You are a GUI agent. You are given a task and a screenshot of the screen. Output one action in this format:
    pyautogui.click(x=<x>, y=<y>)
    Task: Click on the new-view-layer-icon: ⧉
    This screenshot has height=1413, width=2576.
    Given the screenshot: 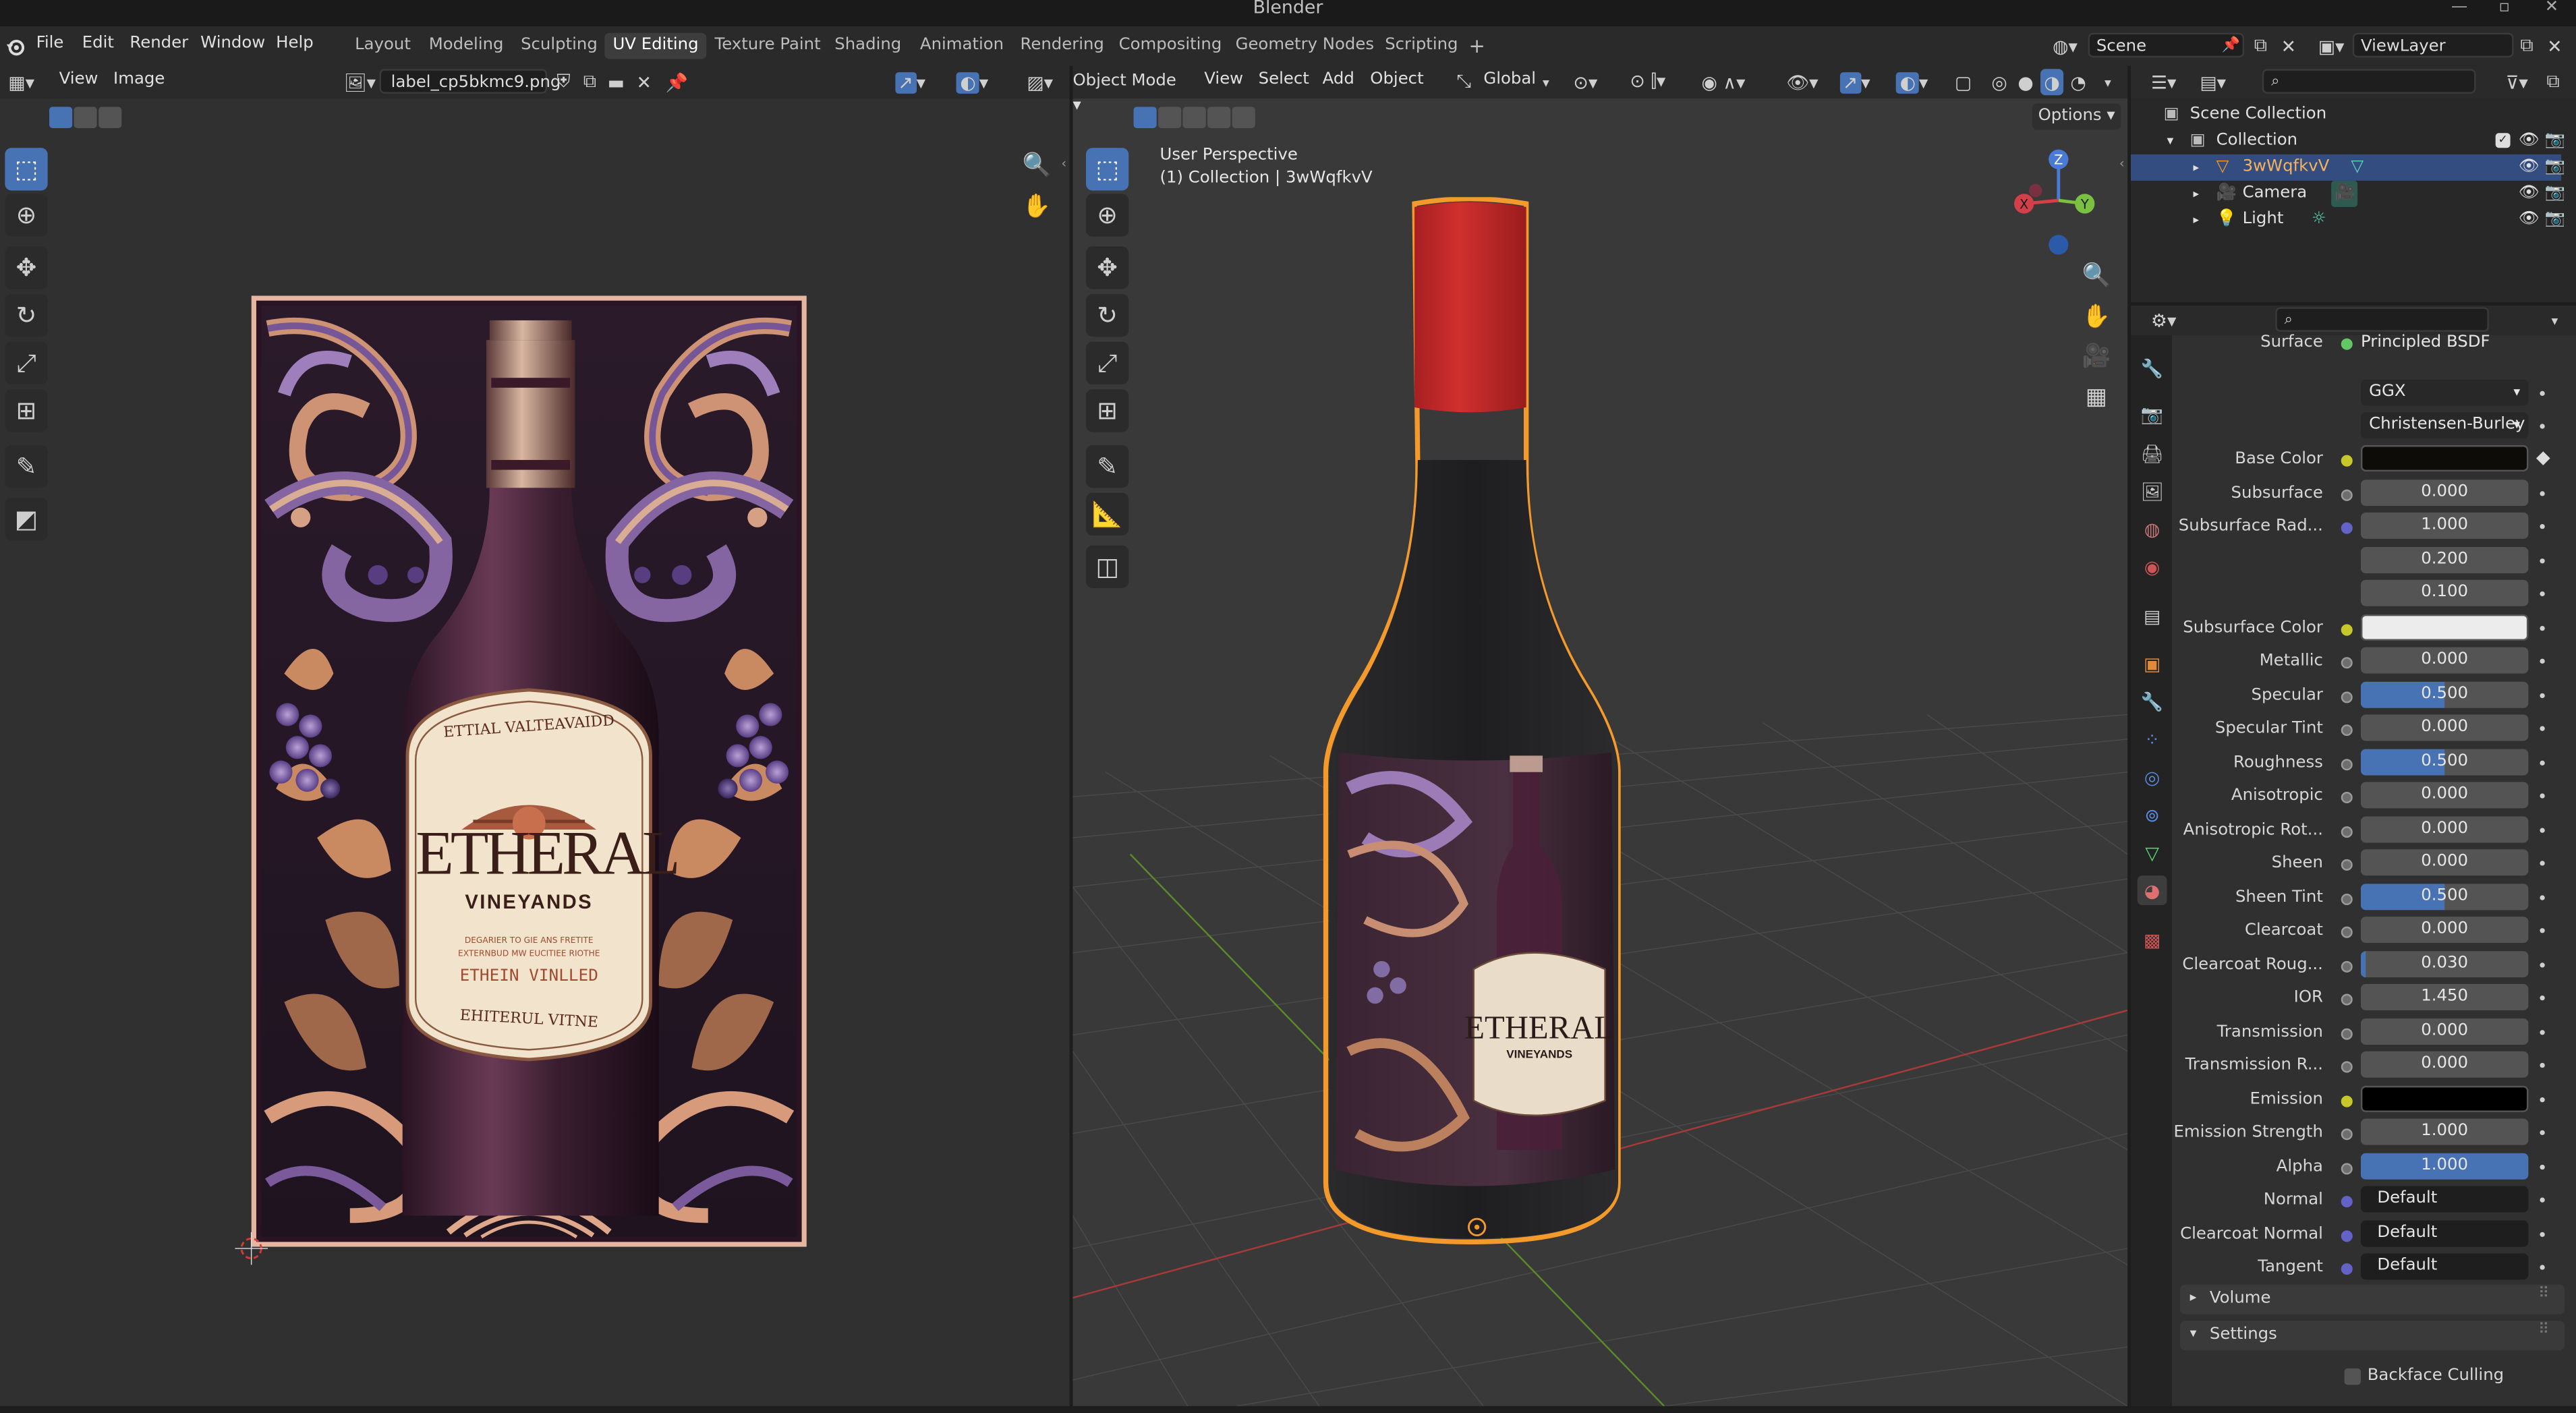 What is the action you would take?
    pyautogui.click(x=2526, y=46)
    